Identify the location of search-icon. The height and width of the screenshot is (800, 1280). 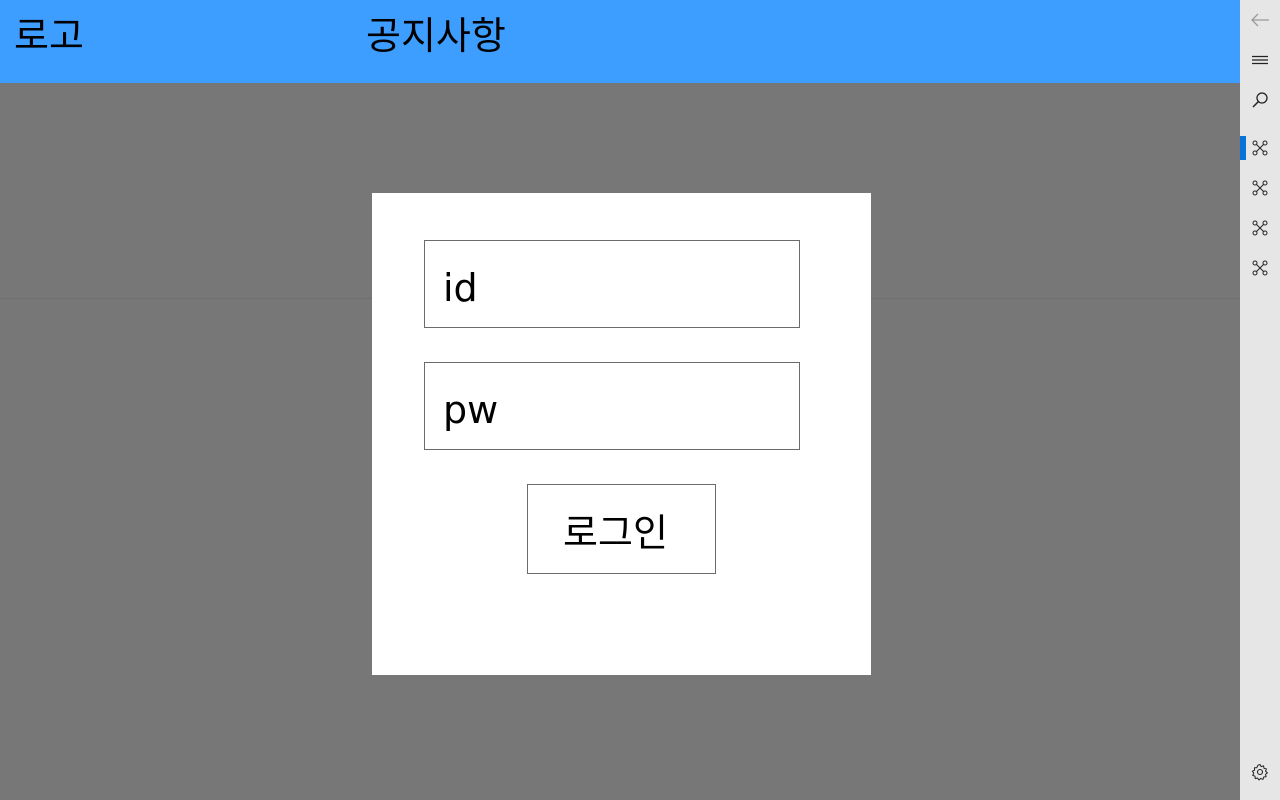
(1260, 100).